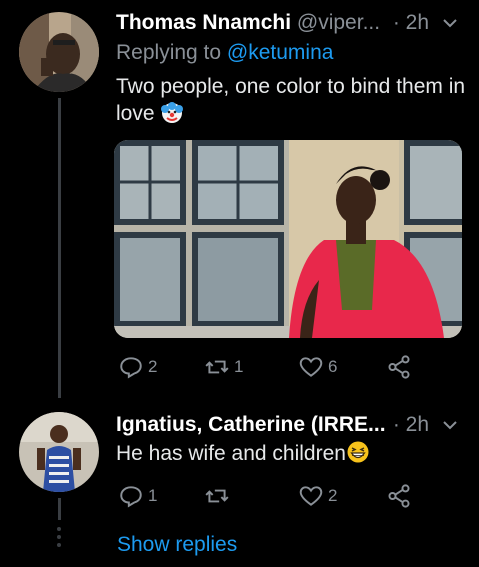 The width and height of the screenshot is (479, 567). I want to click on like-button: 6, so click(317, 367).